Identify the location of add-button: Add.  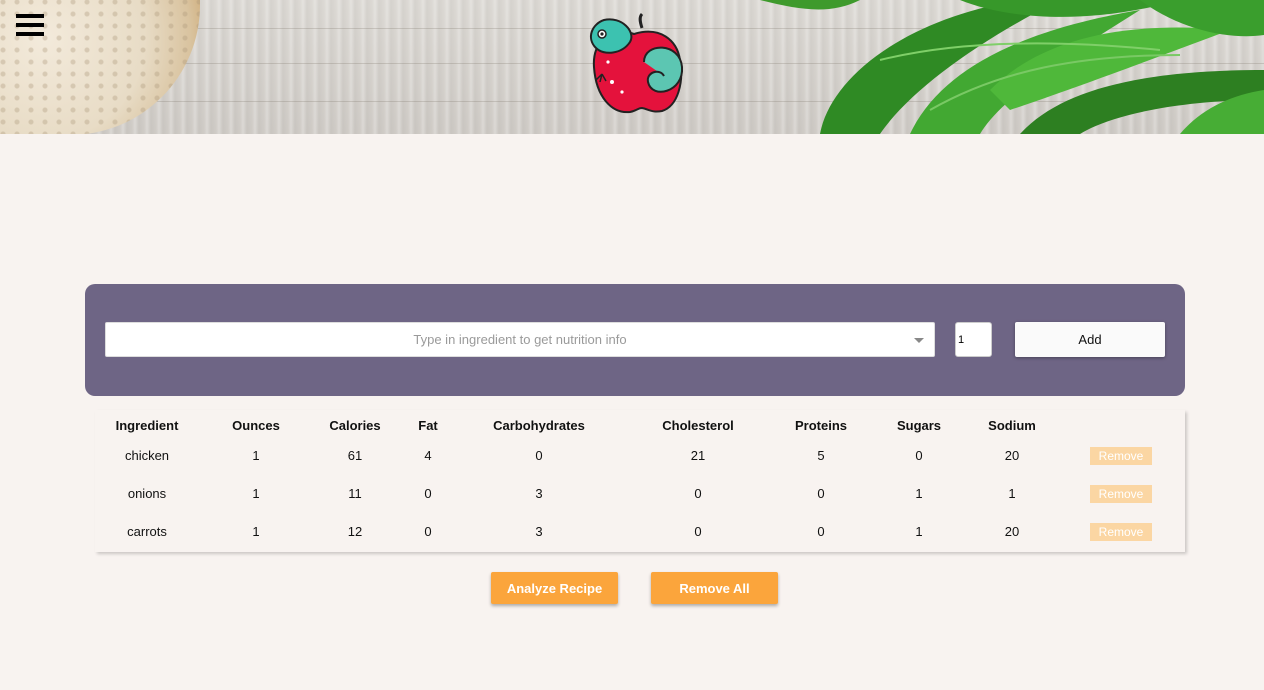
(1090, 339).